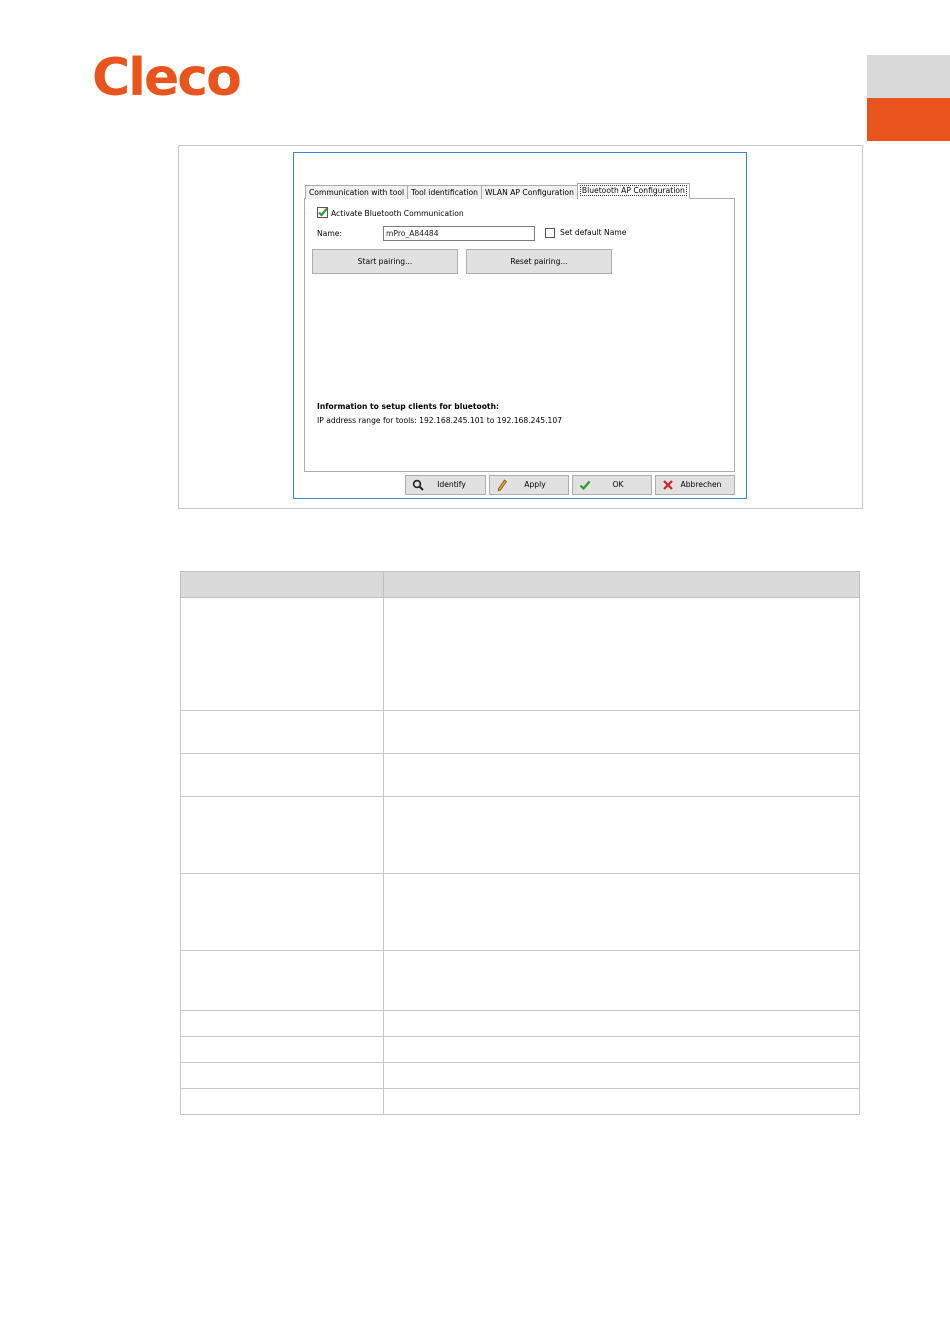  Describe the element at coordinates (459, 233) in the screenshot. I see `name-field: mPro_A84484` at that location.